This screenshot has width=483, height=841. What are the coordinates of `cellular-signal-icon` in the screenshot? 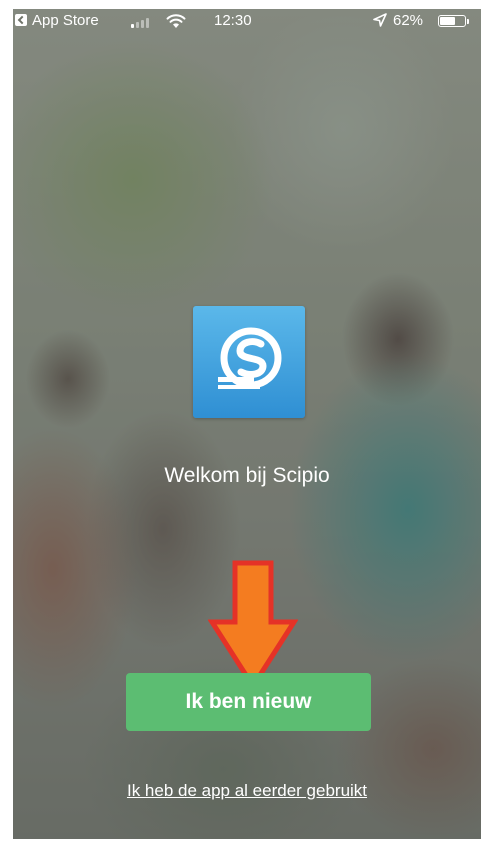 It's located at (144, 22).